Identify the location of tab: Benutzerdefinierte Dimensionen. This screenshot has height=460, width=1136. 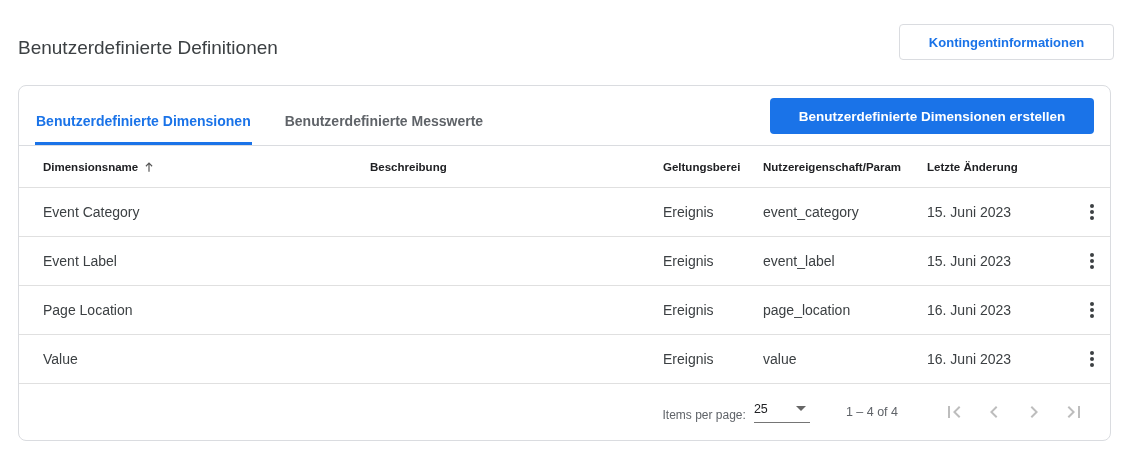
(143, 115).